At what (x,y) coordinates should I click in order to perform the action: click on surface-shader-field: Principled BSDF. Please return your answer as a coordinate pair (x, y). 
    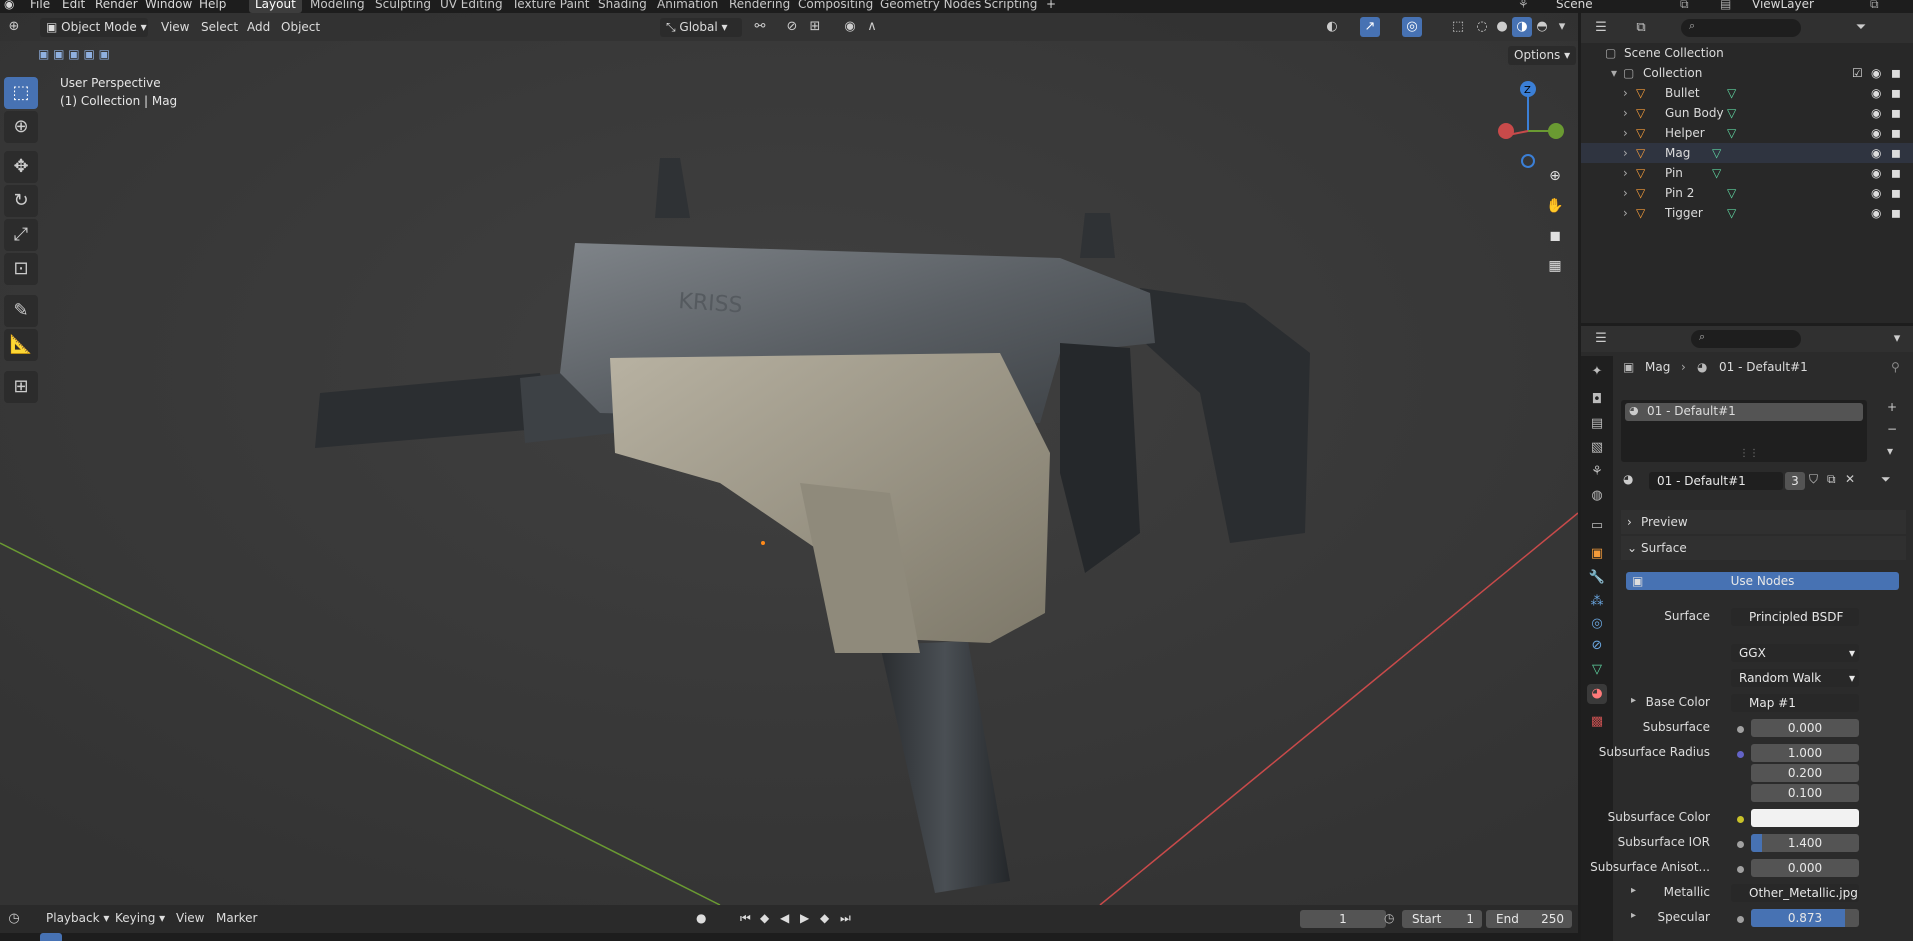
    Looking at the image, I should click on (1795, 617).